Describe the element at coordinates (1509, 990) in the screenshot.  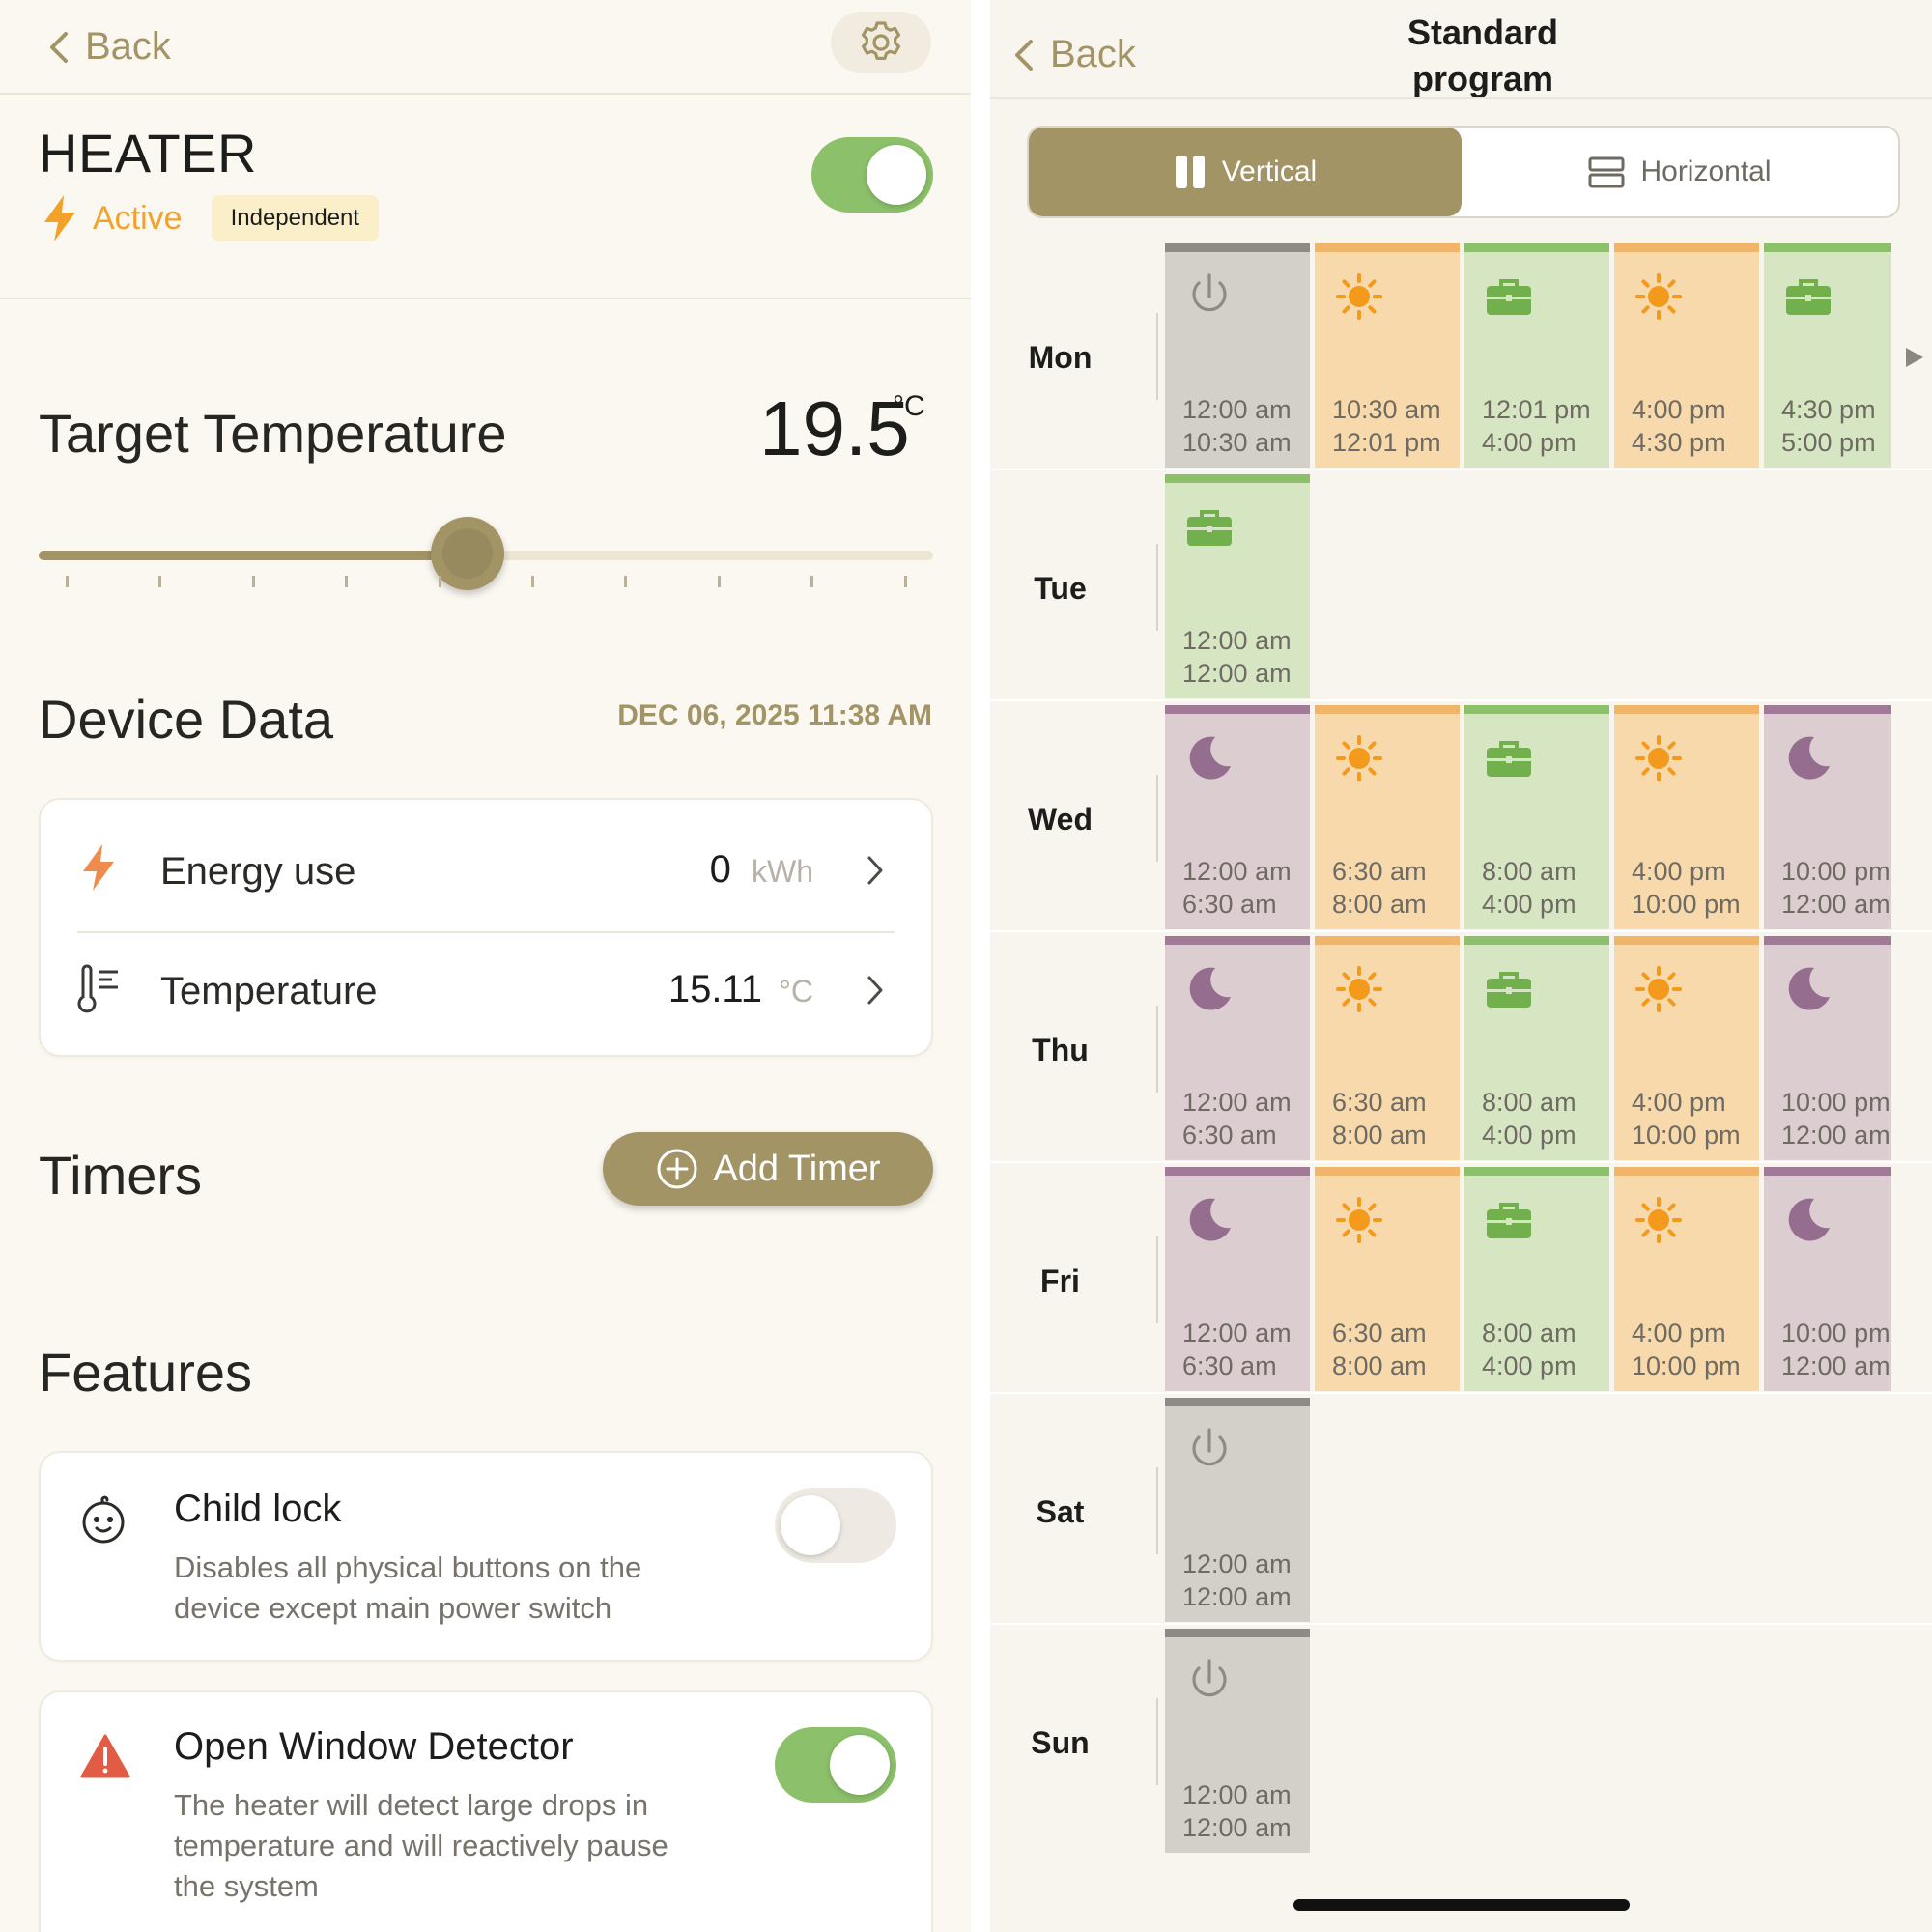
I see `briefcase-icon` at that location.